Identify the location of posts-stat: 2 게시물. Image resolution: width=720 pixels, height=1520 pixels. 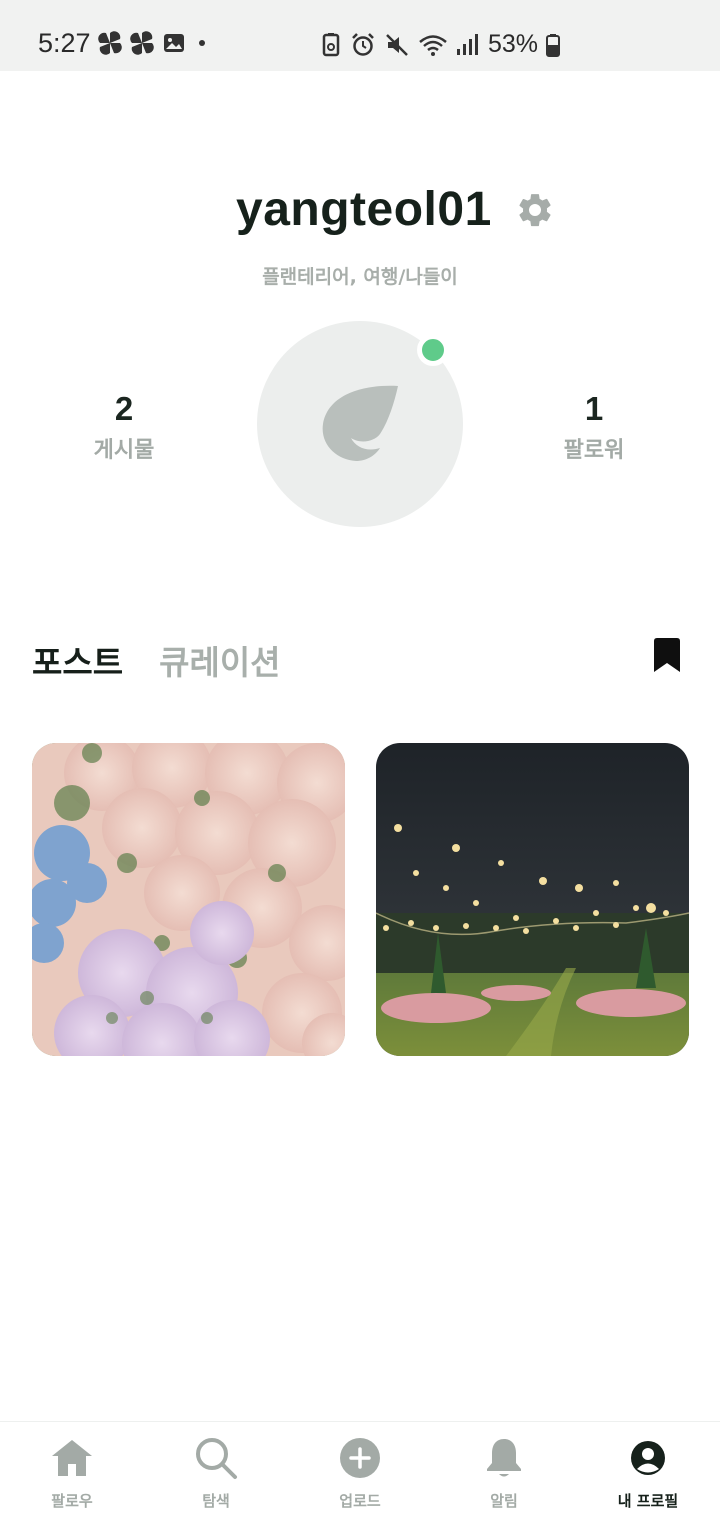
(124, 427).